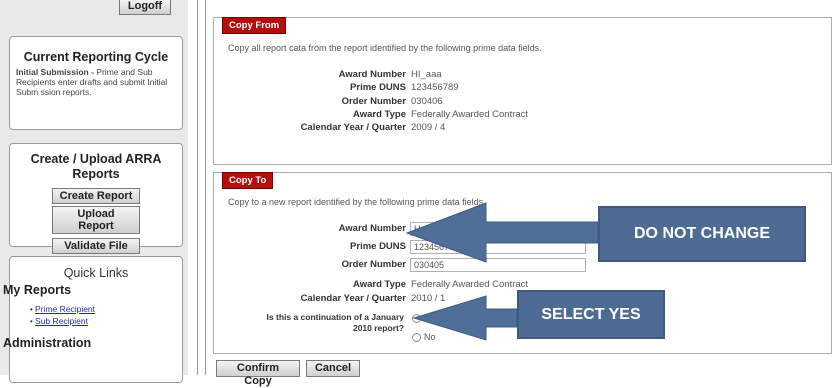 The height and width of the screenshot is (388, 840). I want to click on copy-from-row: Prime DUNS 123456789, so click(384, 89).